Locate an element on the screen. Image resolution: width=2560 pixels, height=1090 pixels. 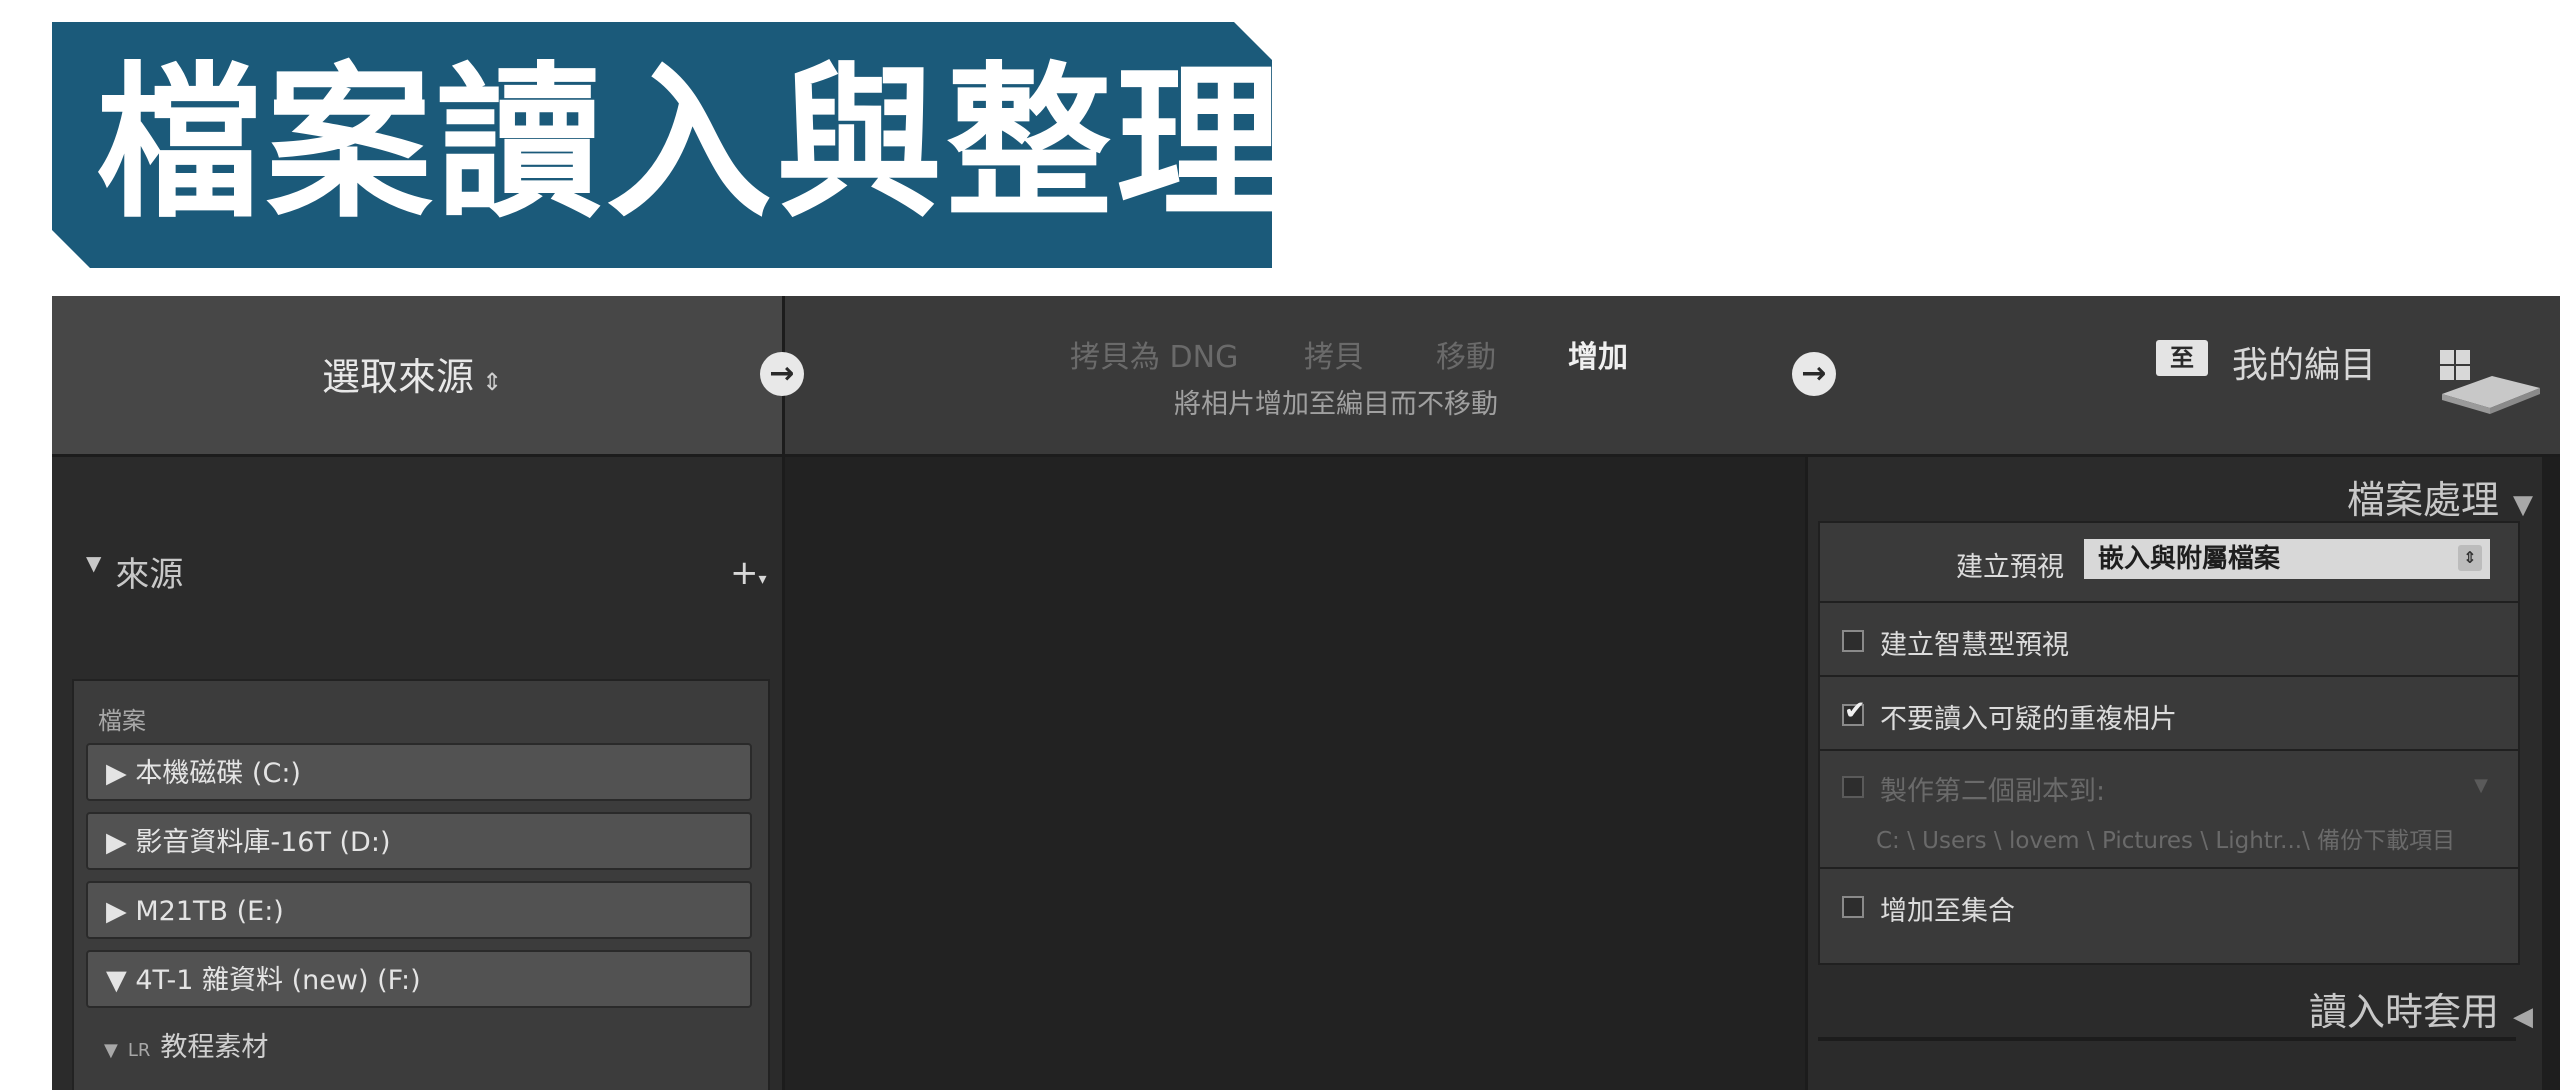
page-title: 檔案讀入與整理 is located at coordinates (691, 144).